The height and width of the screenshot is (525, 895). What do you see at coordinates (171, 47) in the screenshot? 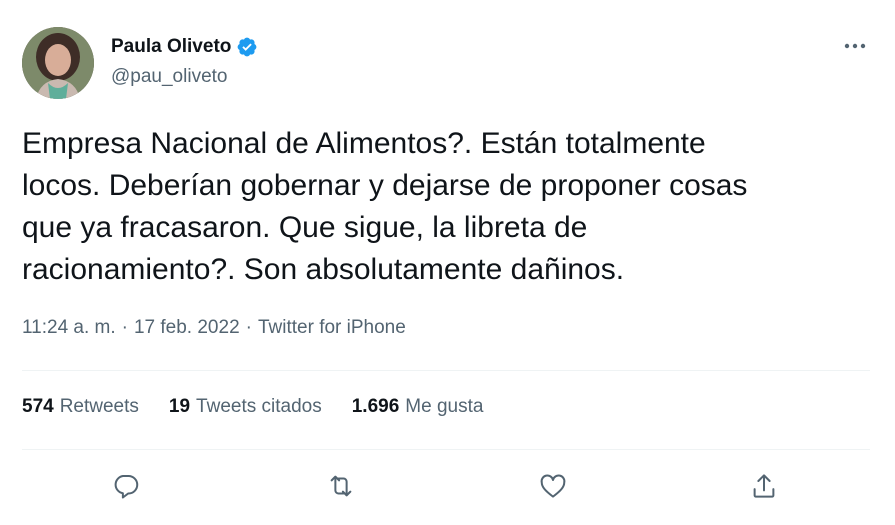
I see `author-display-name: Paula Oliveto` at bounding box center [171, 47].